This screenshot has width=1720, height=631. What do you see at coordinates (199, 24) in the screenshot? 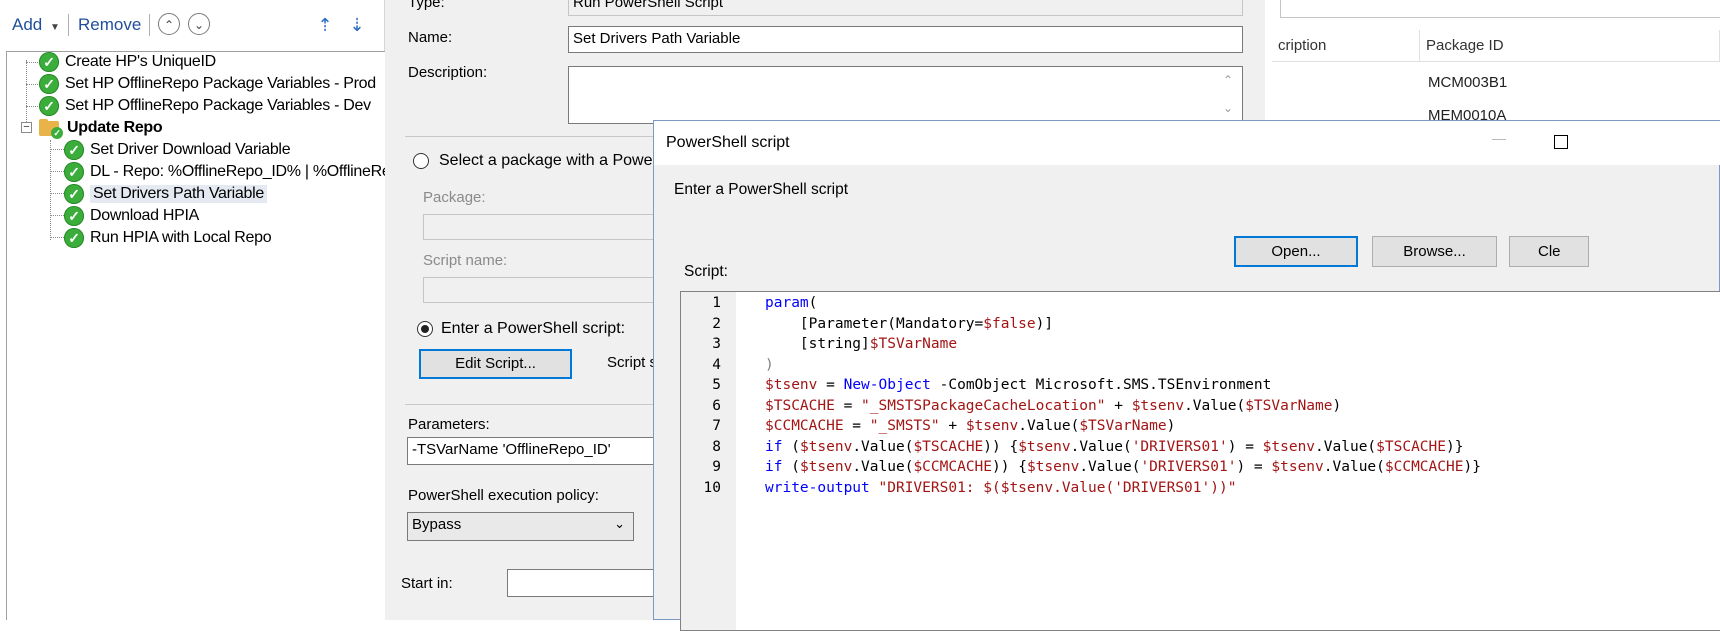
I see `move-down-icon: ⌄` at bounding box center [199, 24].